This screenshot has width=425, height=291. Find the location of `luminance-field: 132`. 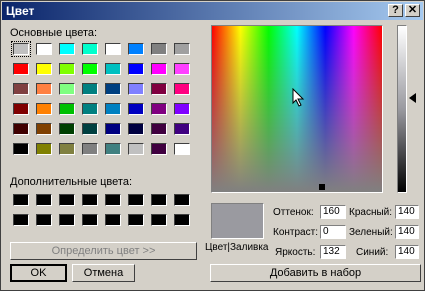

luminance-field: 132 is located at coordinates (333, 252).